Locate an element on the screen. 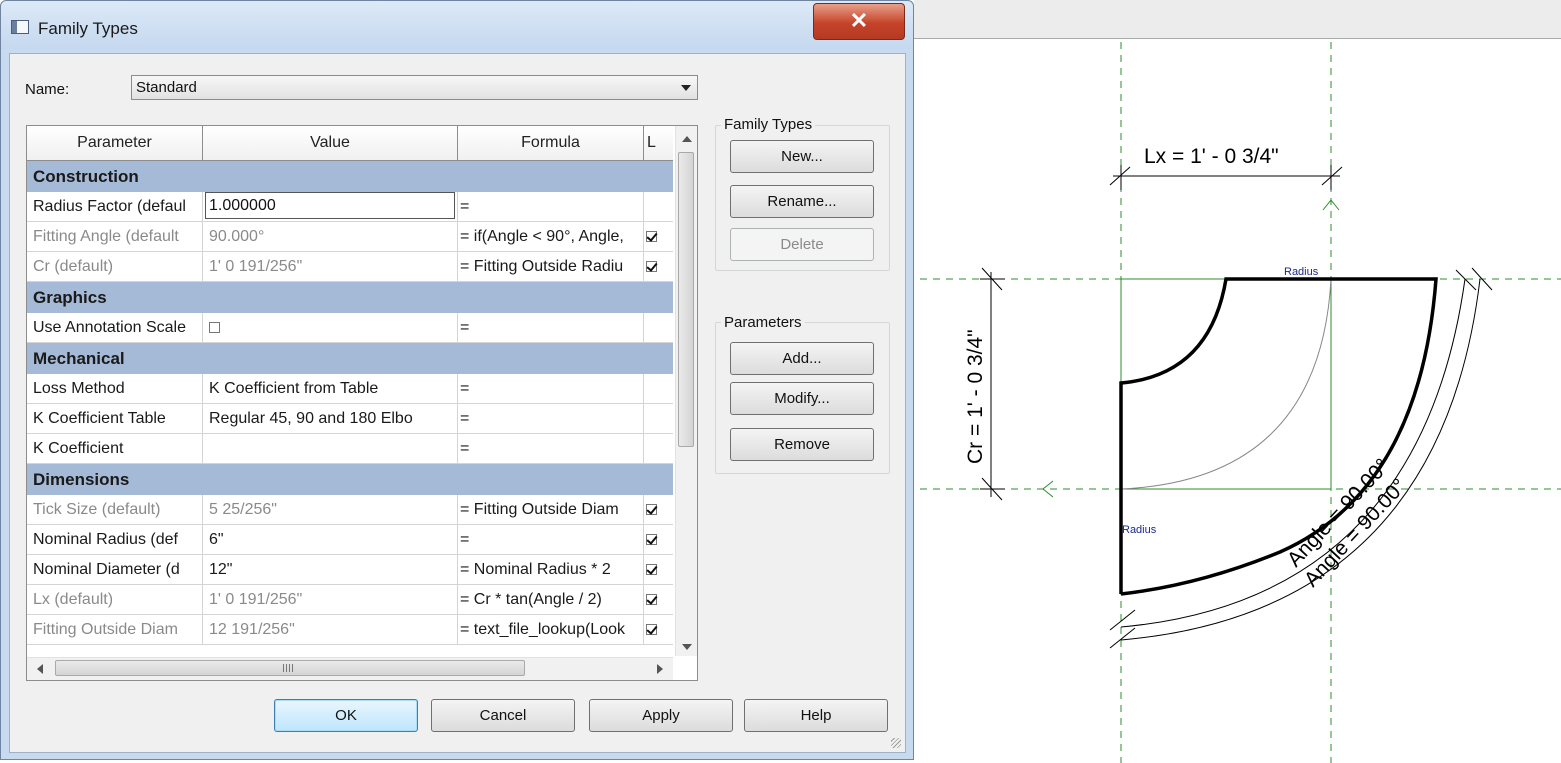 The image size is (1561, 763). table-row: Nominal Radius (def 6" = is located at coordinates (350, 540).